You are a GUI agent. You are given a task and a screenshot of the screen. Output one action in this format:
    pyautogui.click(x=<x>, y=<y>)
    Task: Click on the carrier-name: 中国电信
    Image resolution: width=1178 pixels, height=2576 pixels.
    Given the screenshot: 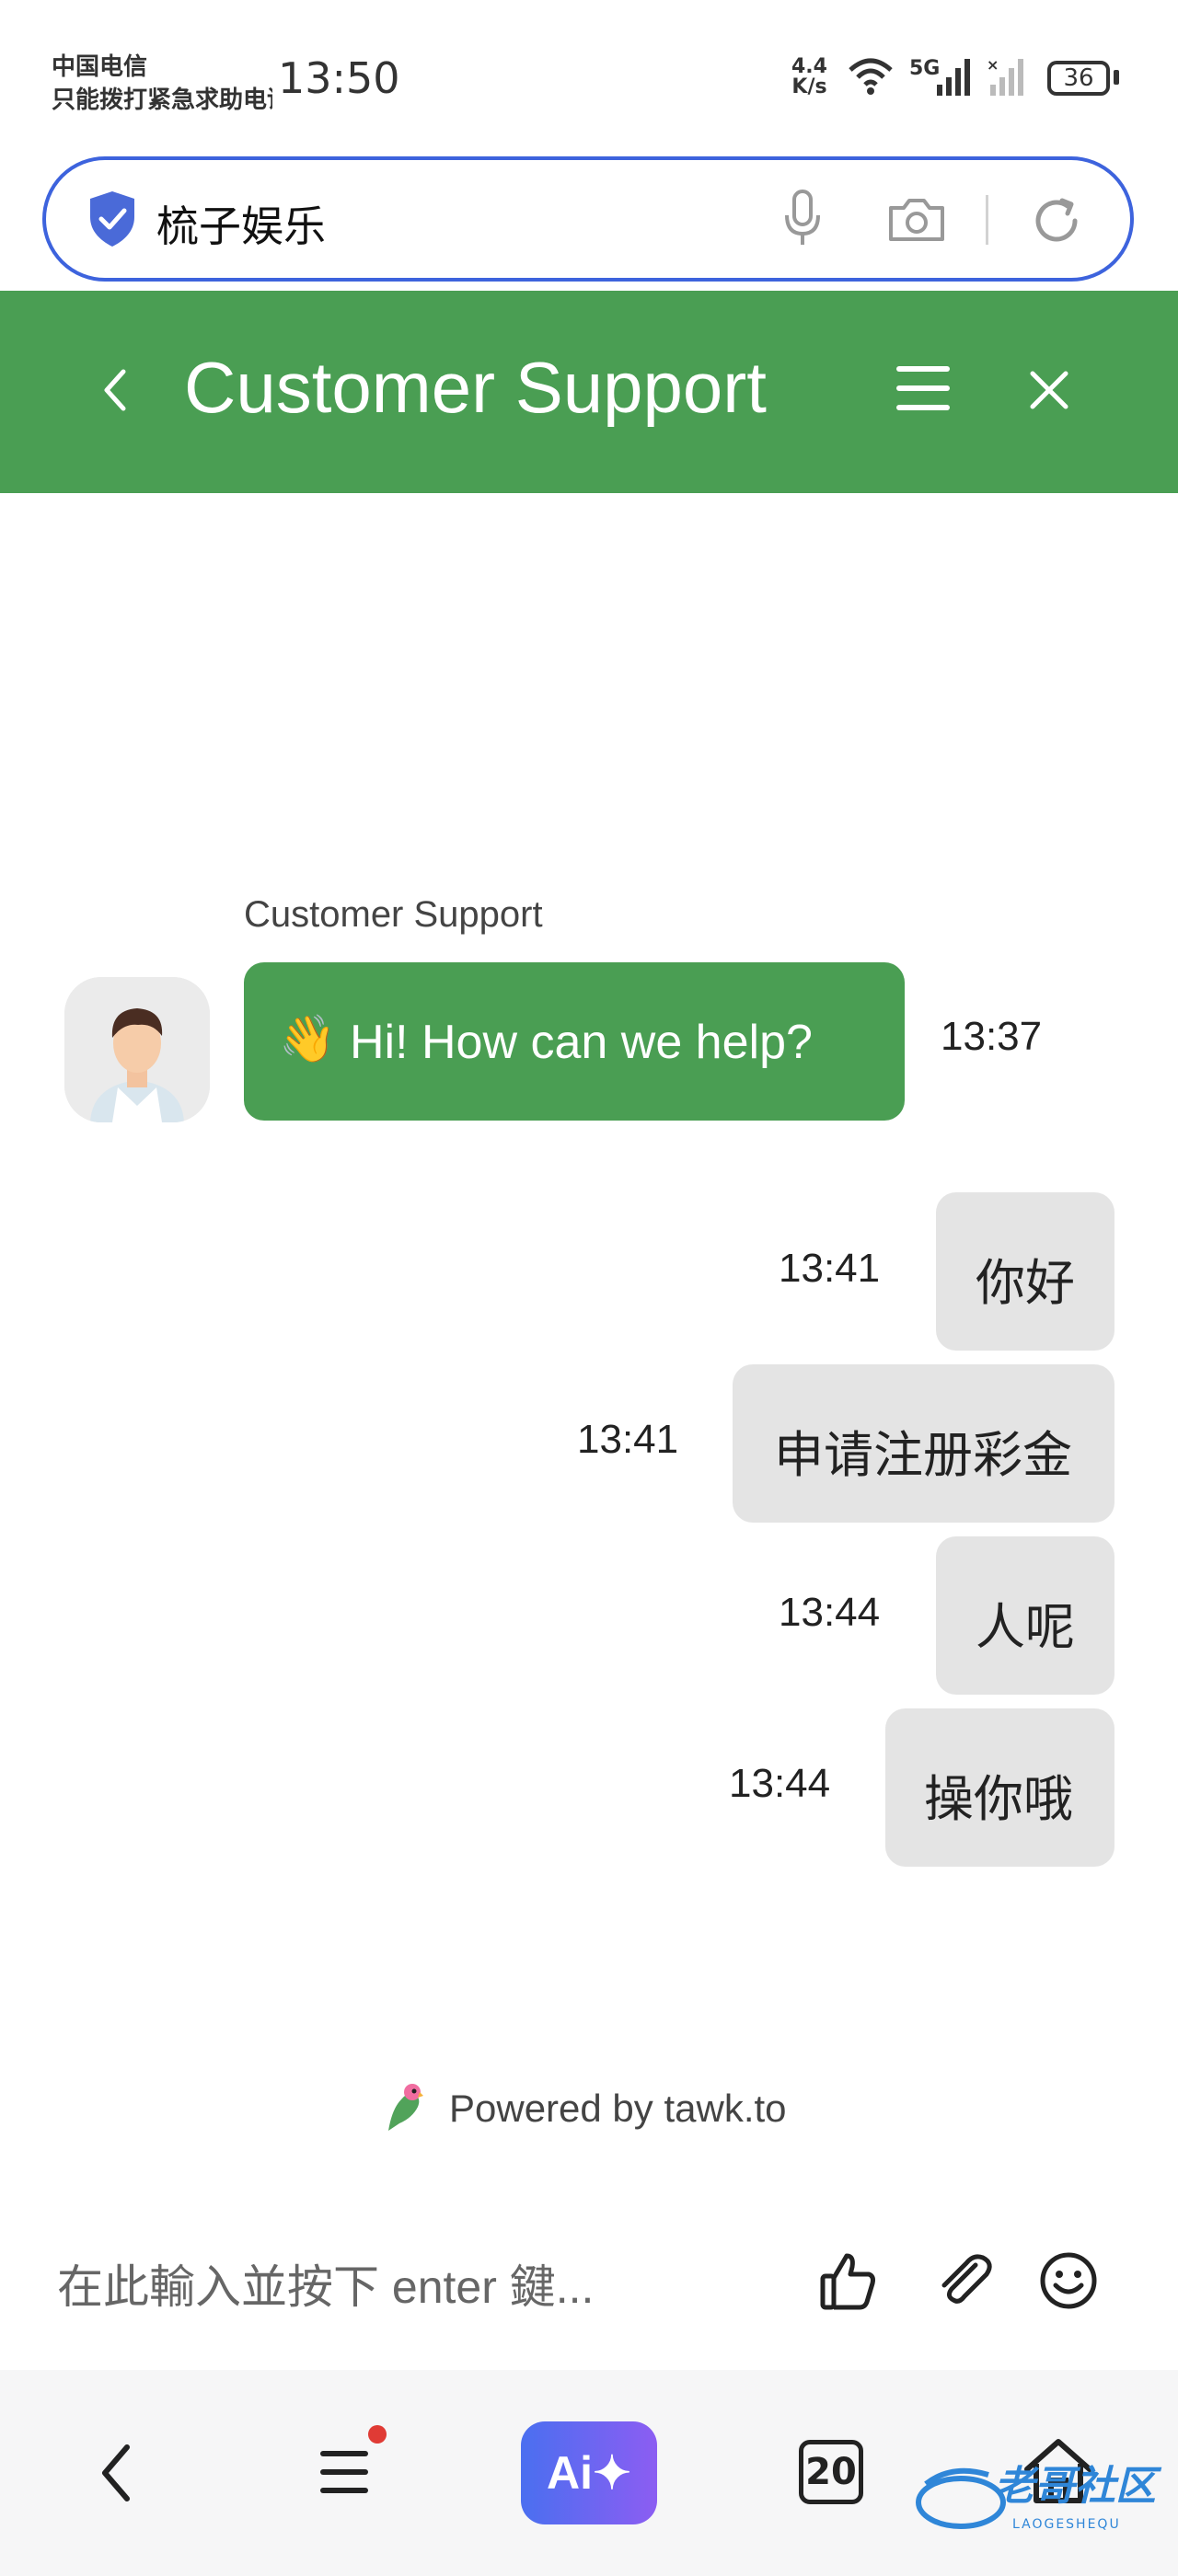 What is the action you would take?
    pyautogui.click(x=100, y=67)
    